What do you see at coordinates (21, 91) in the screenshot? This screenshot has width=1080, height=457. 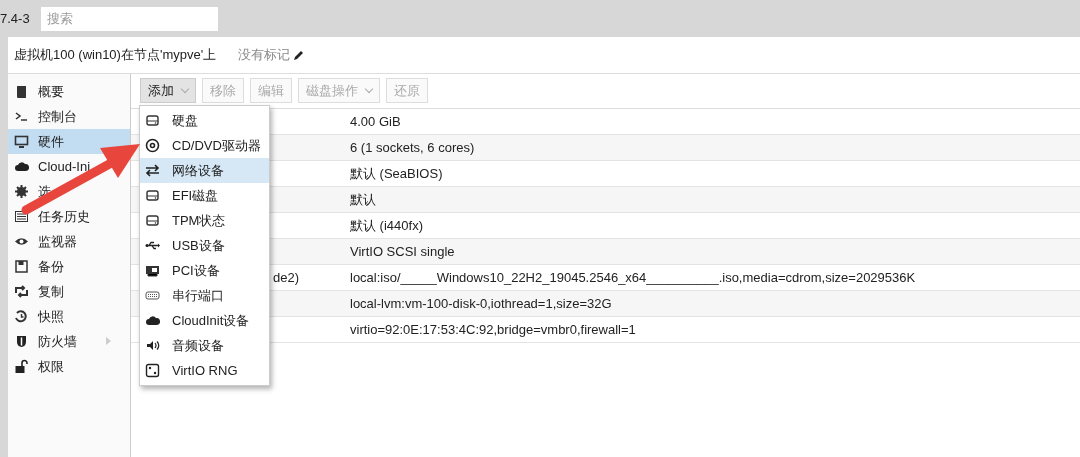 I see `book-icon` at bounding box center [21, 91].